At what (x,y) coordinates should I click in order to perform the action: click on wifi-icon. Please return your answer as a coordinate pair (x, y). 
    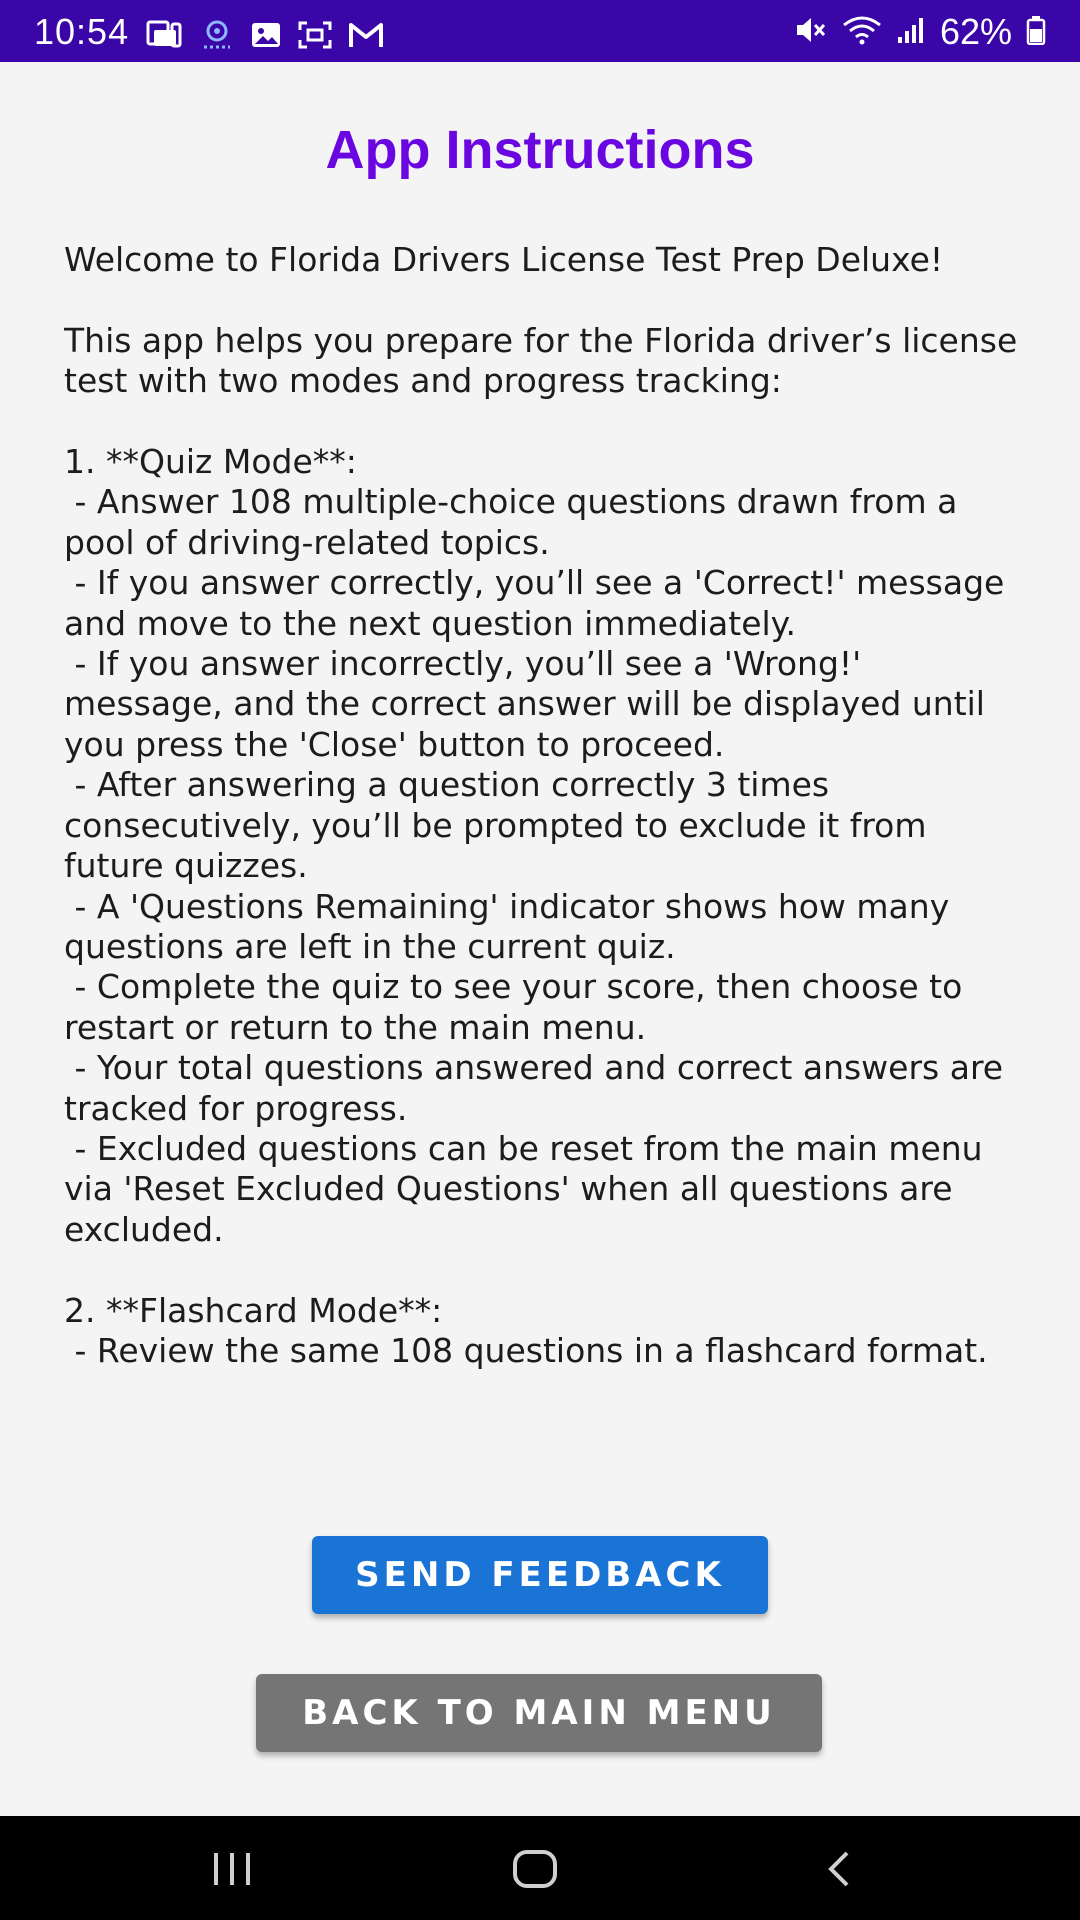
    Looking at the image, I should click on (862, 32).